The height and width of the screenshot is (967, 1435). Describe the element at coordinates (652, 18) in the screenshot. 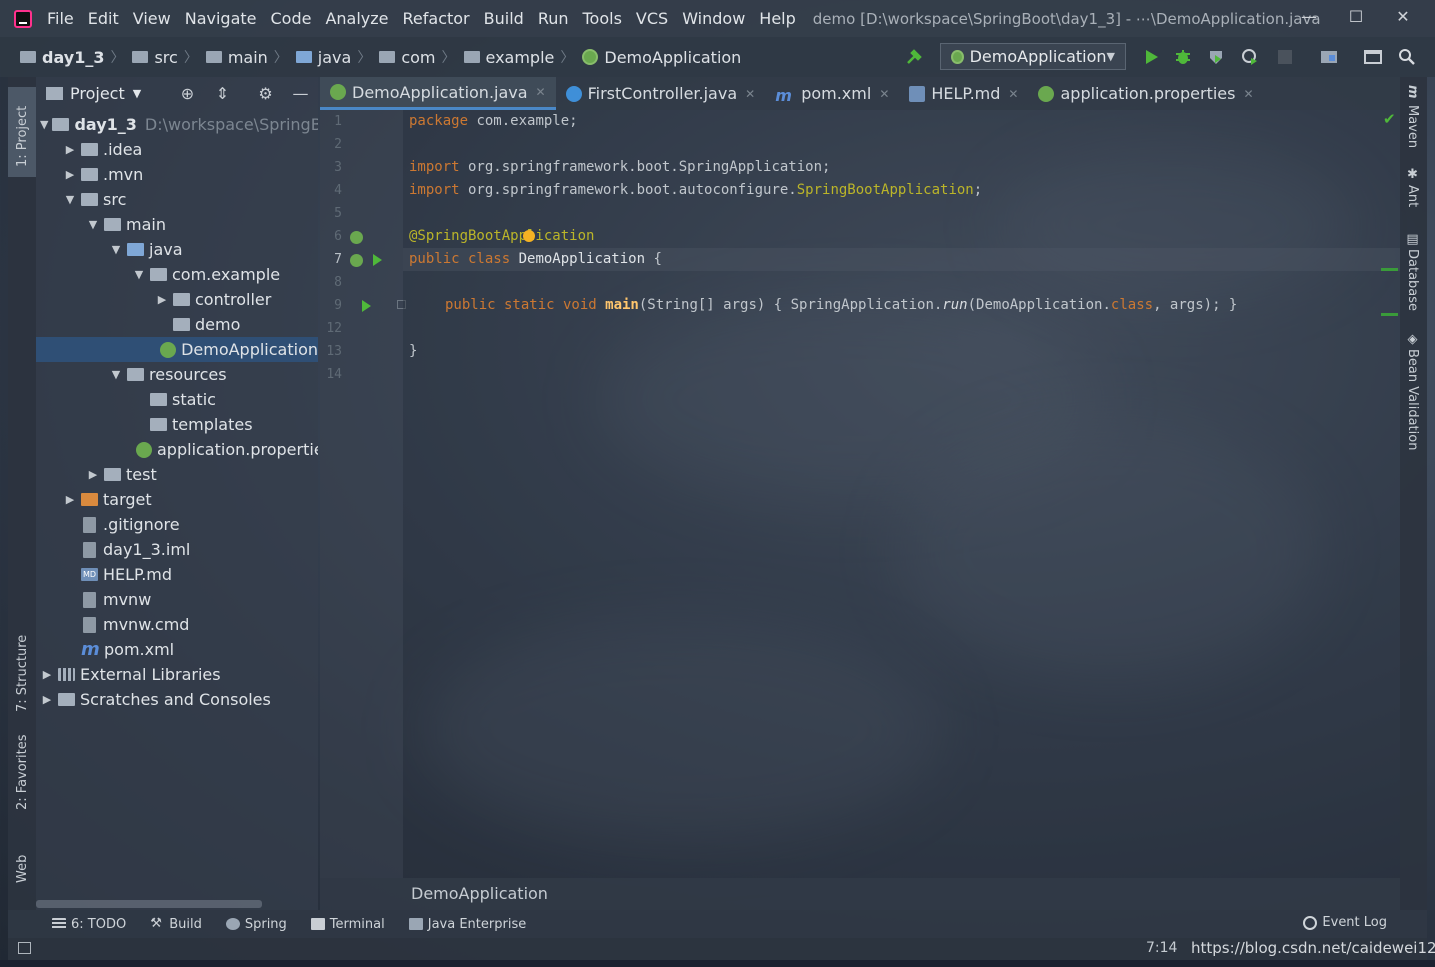

I see `menu-vcs: VCS` at that location.